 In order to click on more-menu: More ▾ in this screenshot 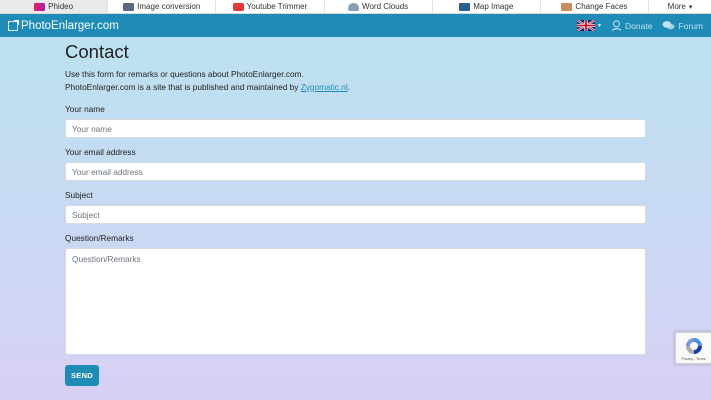, I will do `click(680, 6)`.